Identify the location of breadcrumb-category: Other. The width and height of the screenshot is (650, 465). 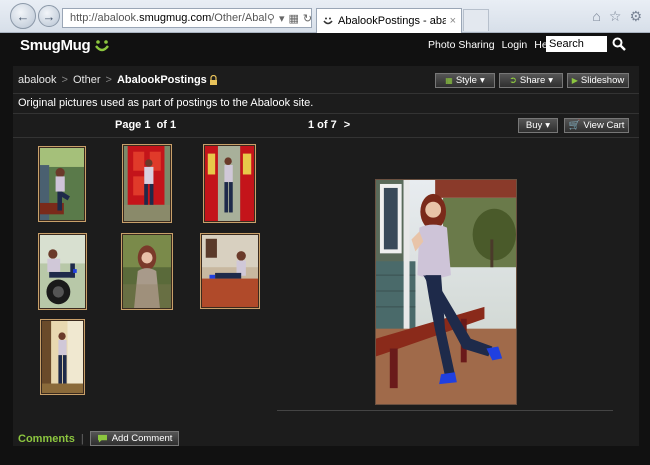
(87, 80).